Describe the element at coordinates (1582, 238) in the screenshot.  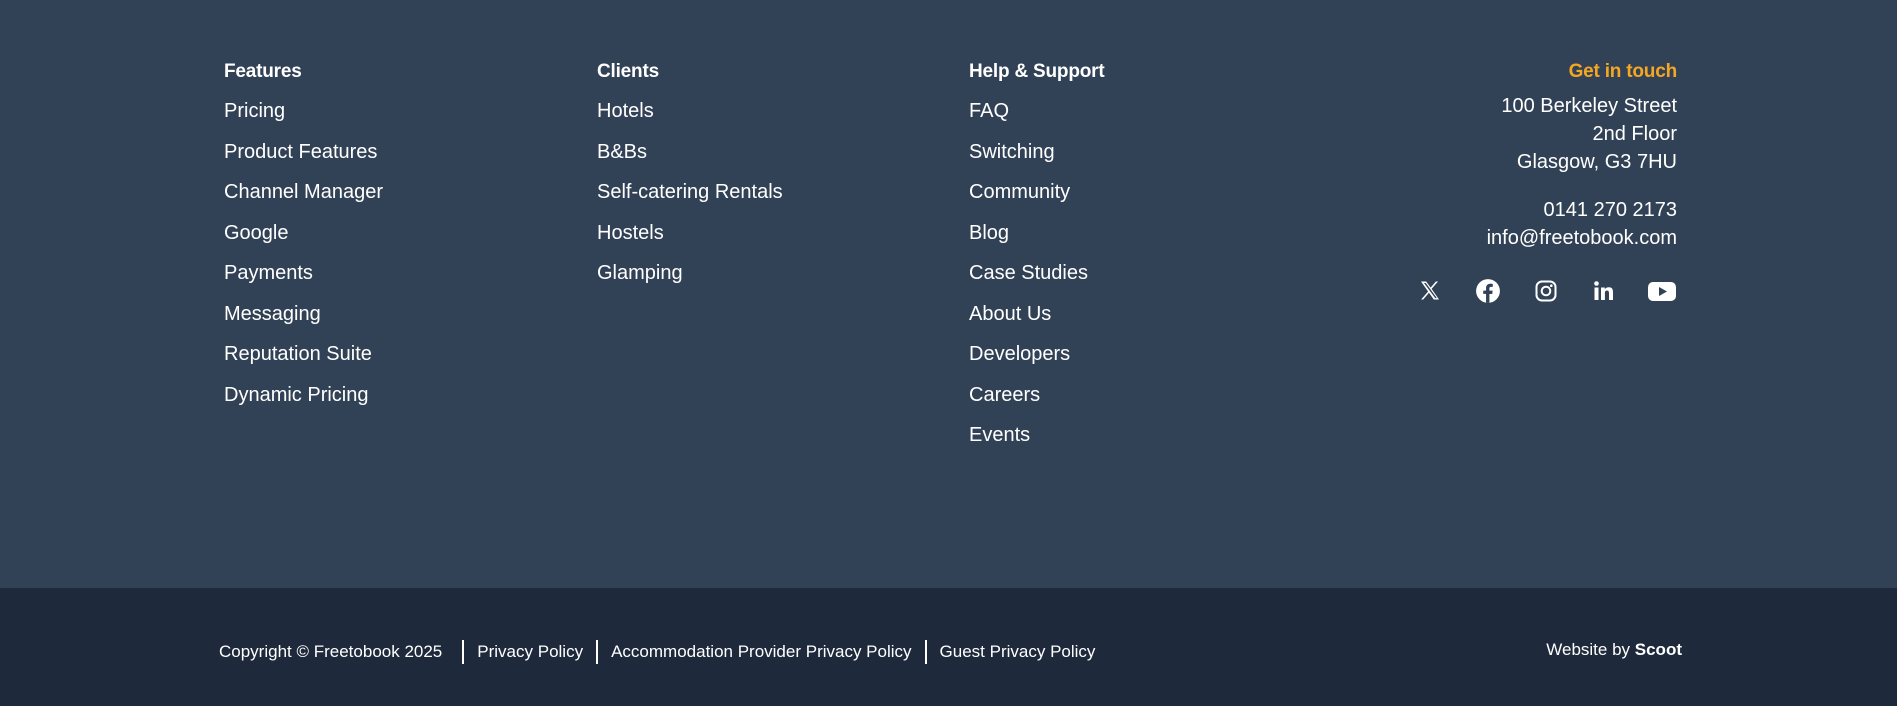
I see `email-link: info@freetobook.com` at that location.